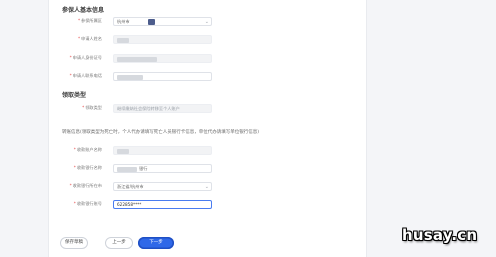 The height and width of the screenshot is (257, 496). Describe the element at coordinates (83, 10) in the screenshot. I see `section-title-basic: 参保人基本信息` at that location.